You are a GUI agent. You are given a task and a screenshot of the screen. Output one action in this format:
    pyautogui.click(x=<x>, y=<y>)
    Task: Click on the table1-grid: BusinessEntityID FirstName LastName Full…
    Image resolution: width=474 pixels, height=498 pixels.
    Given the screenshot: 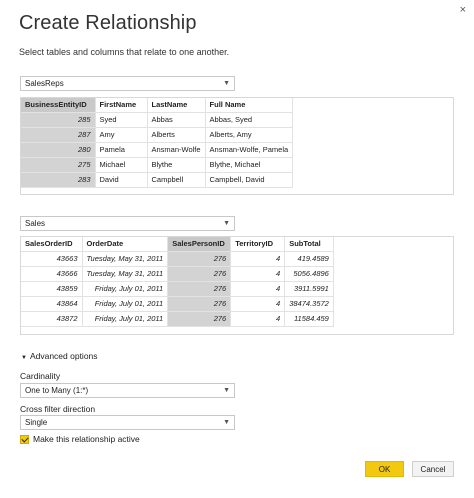 What is the action you would take?
    pyautogui.click(x=157, y=143)
    